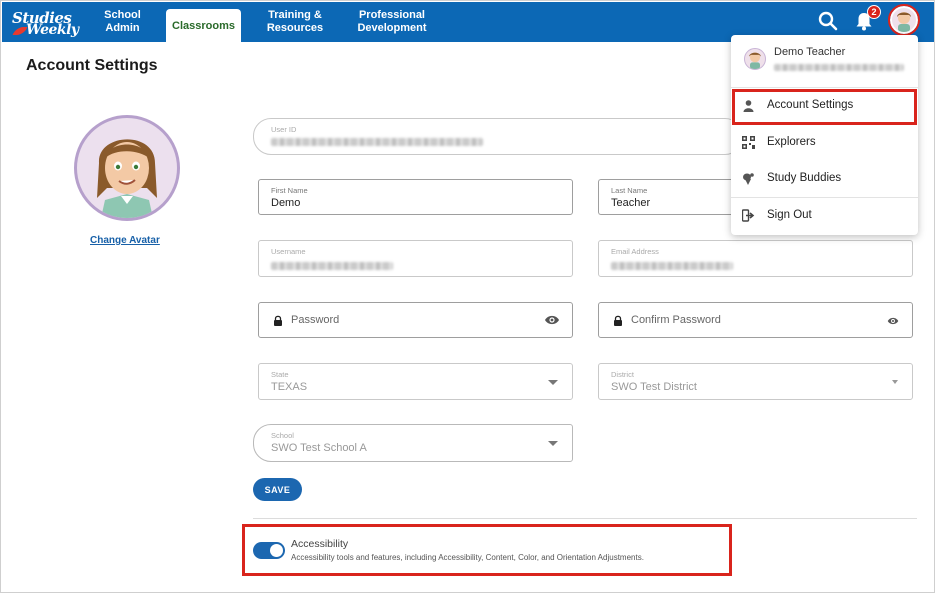 This screenshot has width=935, height=593. Describe the element at coordinates (277, 489) in the screenshot. I see `save-button: SAVE` at that location.